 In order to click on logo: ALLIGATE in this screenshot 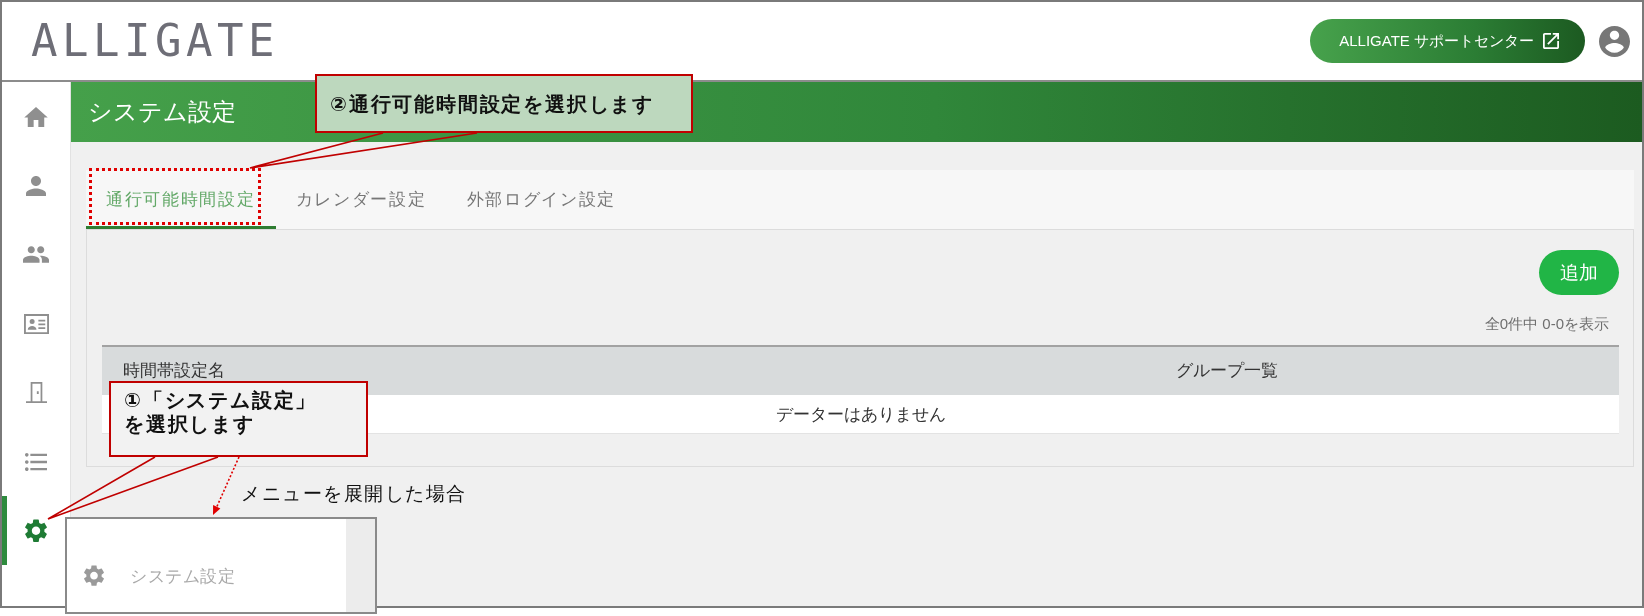, I will do `click(155, 41)`.